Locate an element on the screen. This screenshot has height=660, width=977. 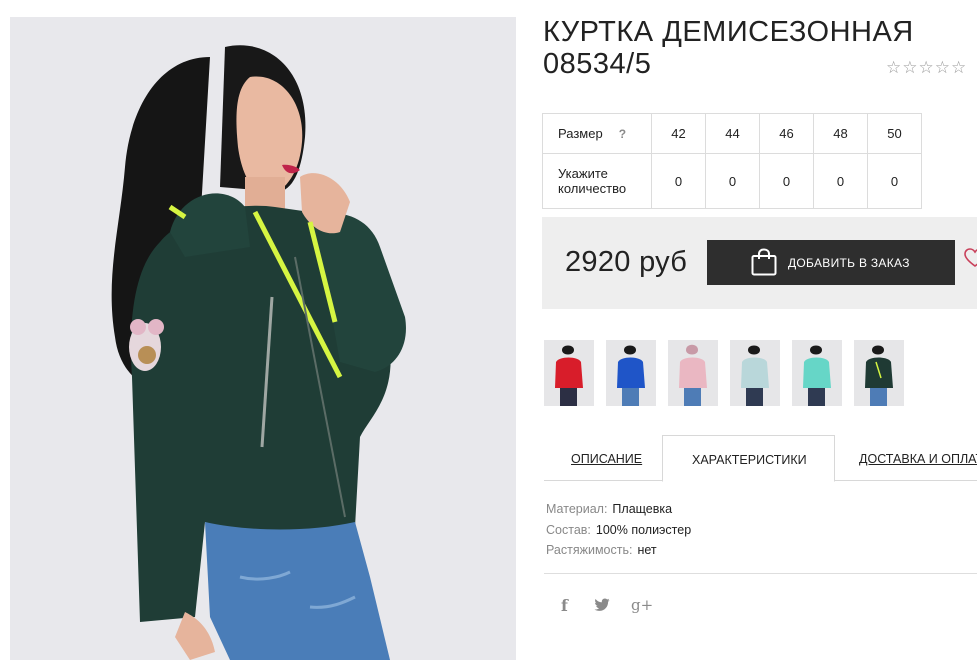
spec-row: Состав: 100% полиэстер is located at coordinates (618, 530).